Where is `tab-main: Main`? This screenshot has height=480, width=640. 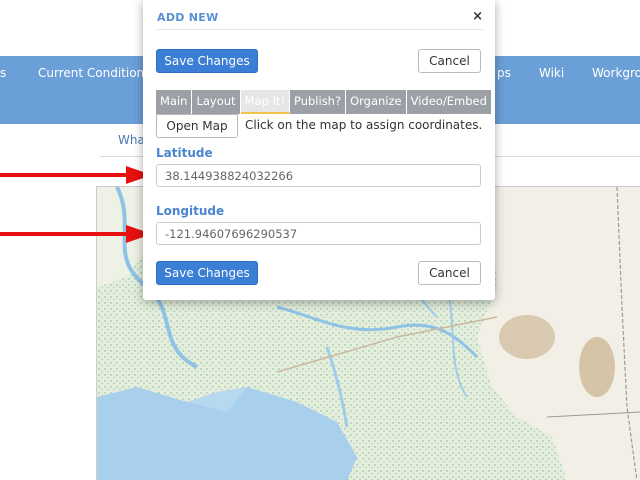 tab-main: Main is located at coordinates (174, 102).